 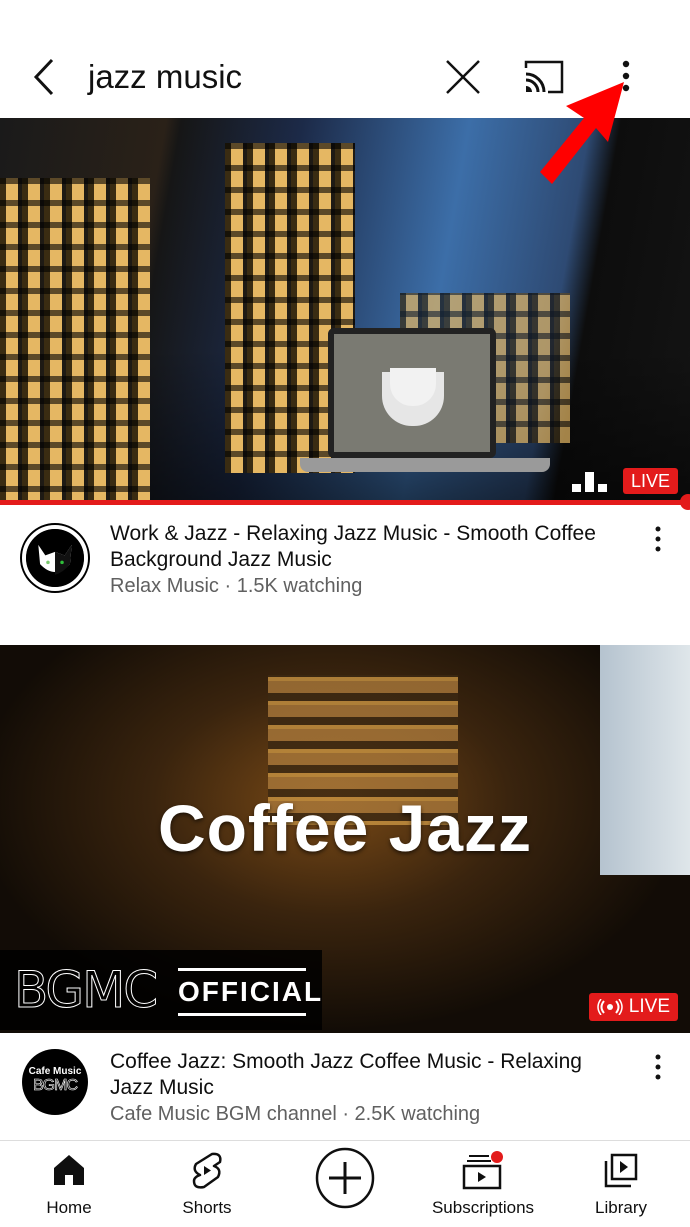 I want to click on nav-label: Shorts, so click(x=207, y=1207).